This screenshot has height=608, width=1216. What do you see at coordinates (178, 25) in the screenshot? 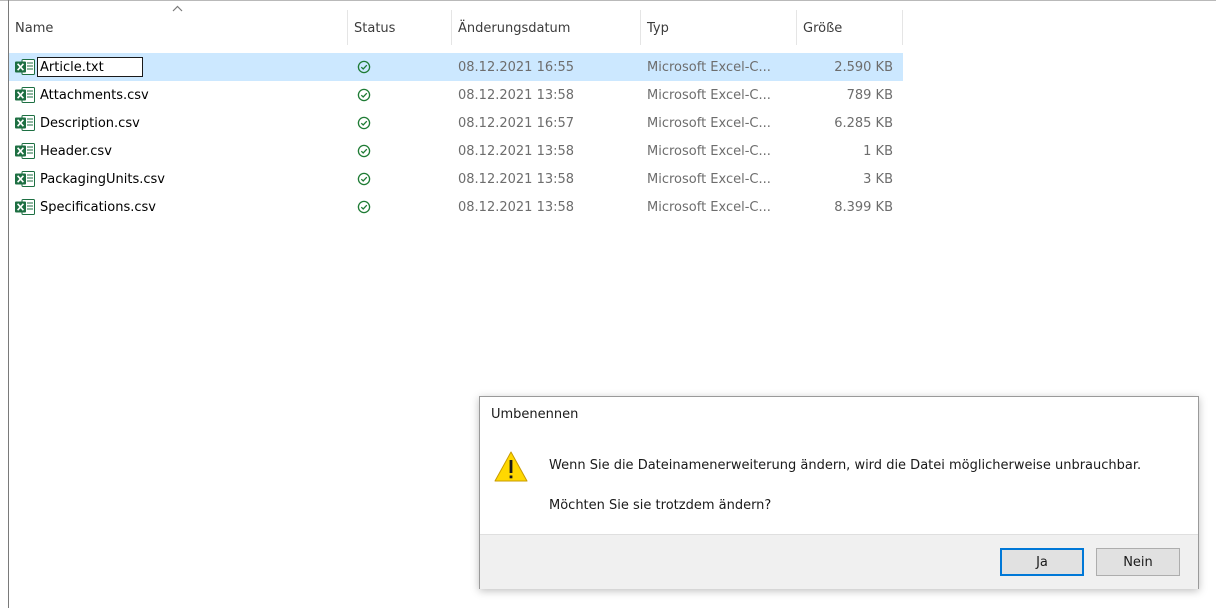
I see `column-header-name: Name` at bounding box center [178, 25].